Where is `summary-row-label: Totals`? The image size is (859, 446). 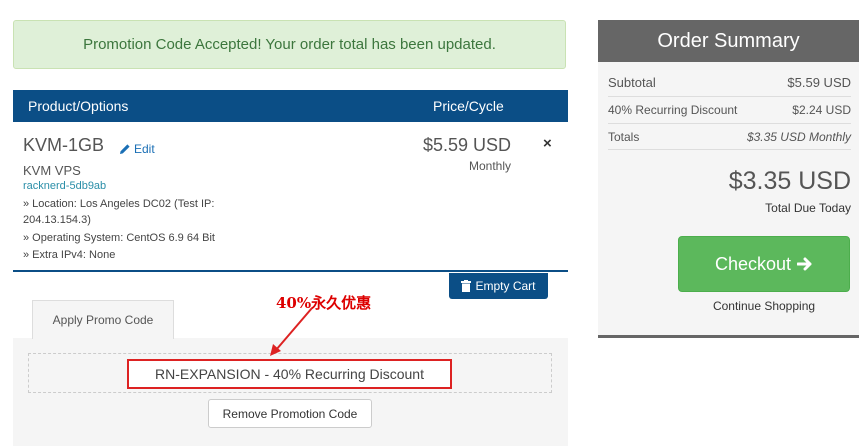
summary-row-label: Totals is located at coordinates (624, 137).